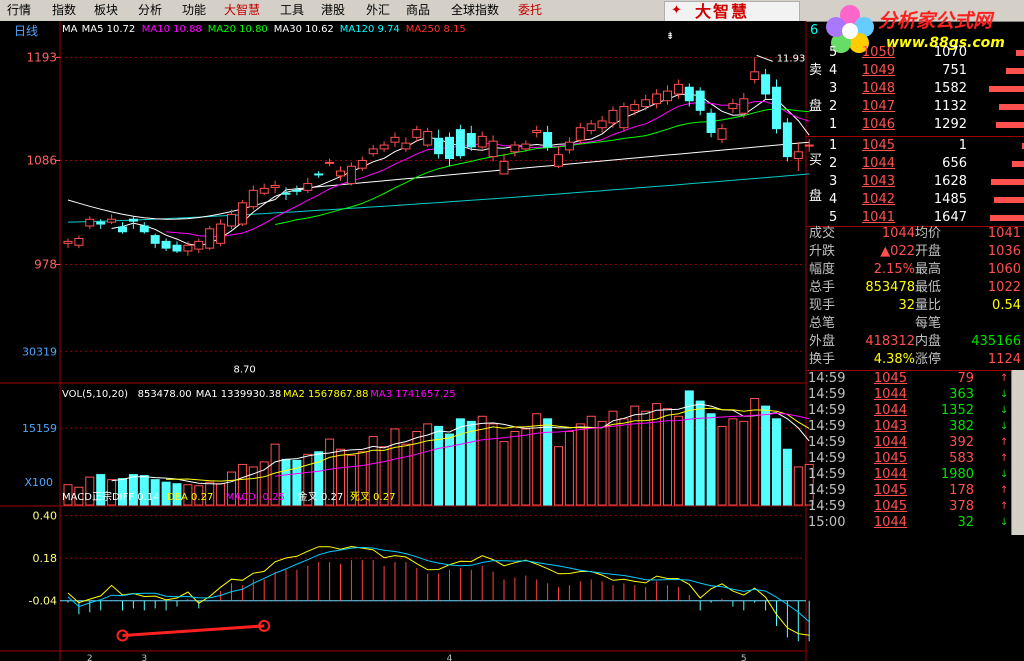 Image resolution: width=1024 pixels, height=661 pixels. Describe the element at coordinates (869, 71) in the screenshot. I see `sell-price: 1049` at that location.